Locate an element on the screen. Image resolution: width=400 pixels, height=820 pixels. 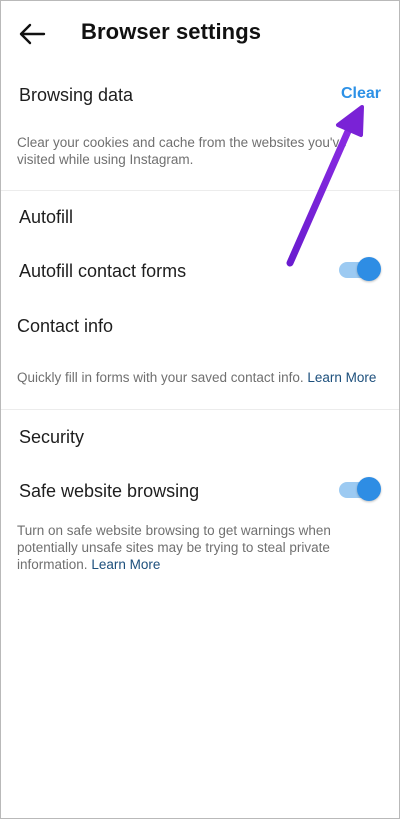
security-section-title: Security is located at coordinates (52, 437).